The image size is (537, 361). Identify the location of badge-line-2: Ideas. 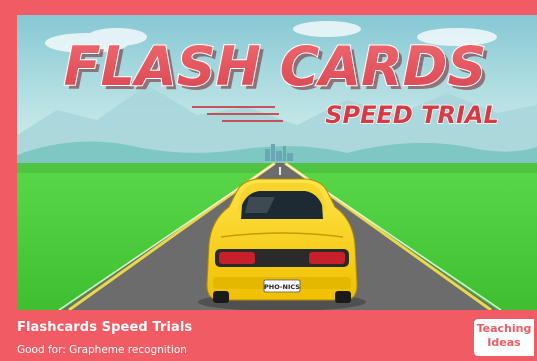
(504, 342).